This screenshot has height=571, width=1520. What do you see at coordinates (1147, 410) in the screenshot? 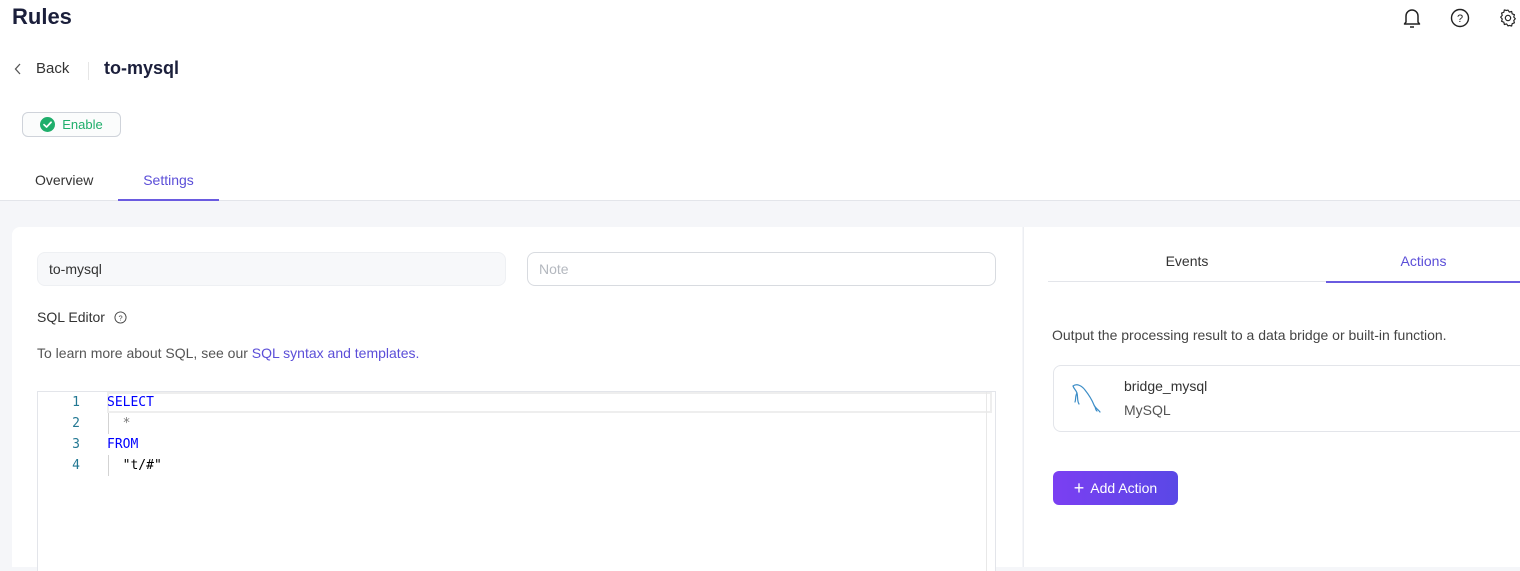
I see `action-type: MySQL` at bounding box center [1147, 410].